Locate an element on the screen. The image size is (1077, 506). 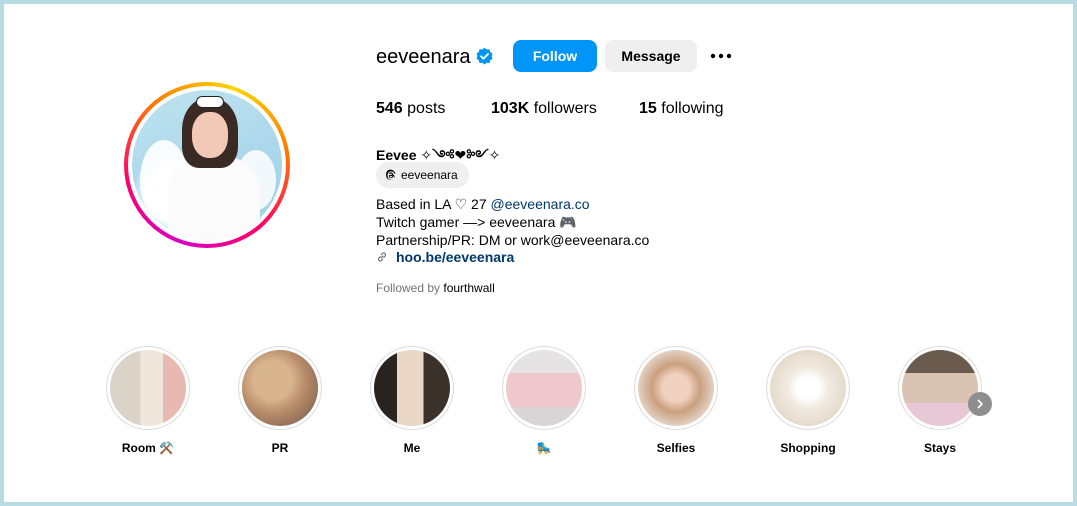
highlight-label: Selfies is located at coordinates (676, 448).